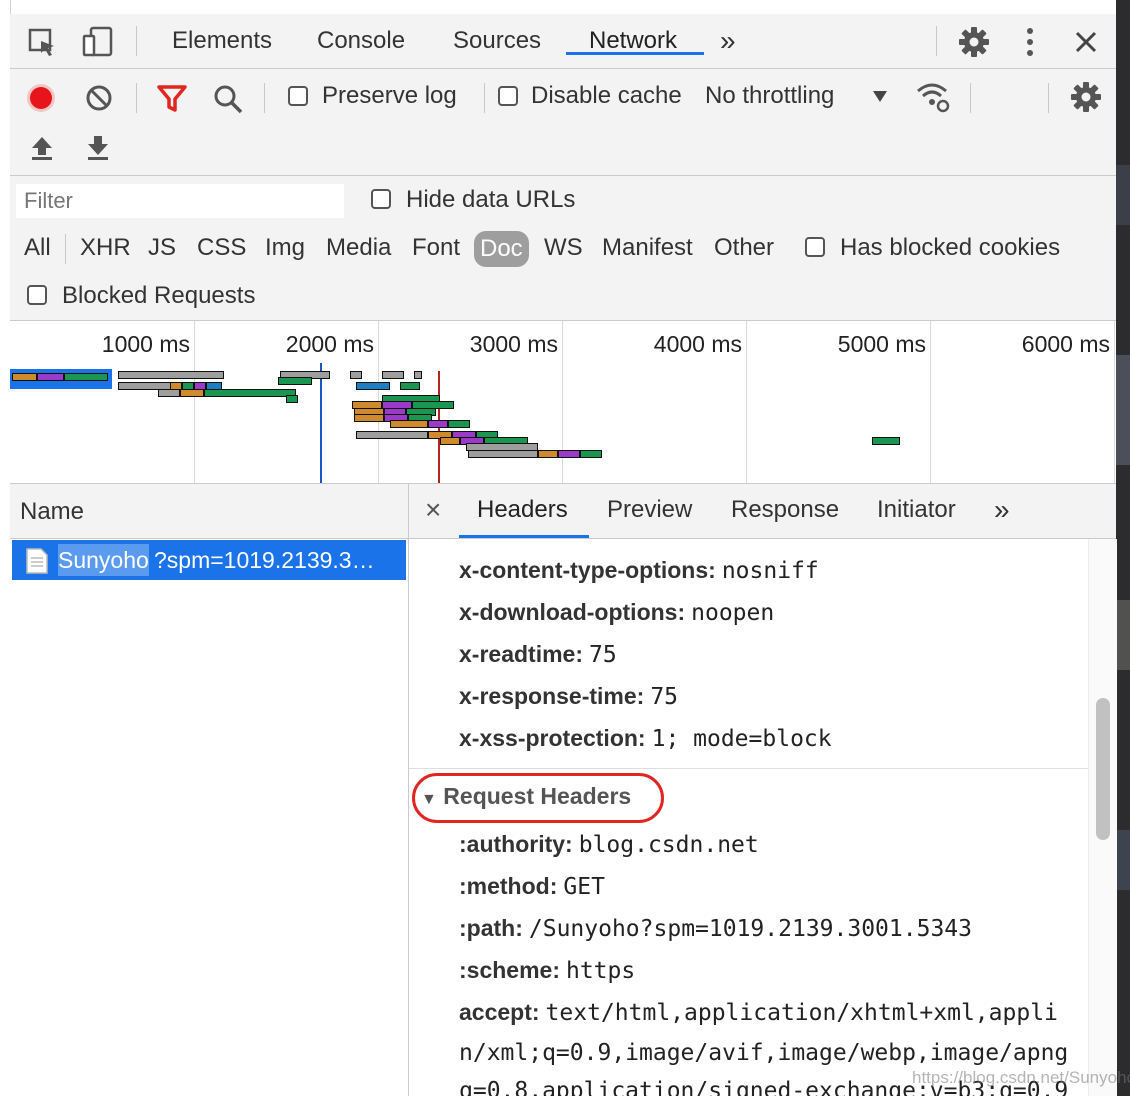 This screenshot has width=1130, height=1096. What do you see at coordinates (532, 886) in the screenshot?
I see `header-row: :method: GET` at bounding box center [532, 886].